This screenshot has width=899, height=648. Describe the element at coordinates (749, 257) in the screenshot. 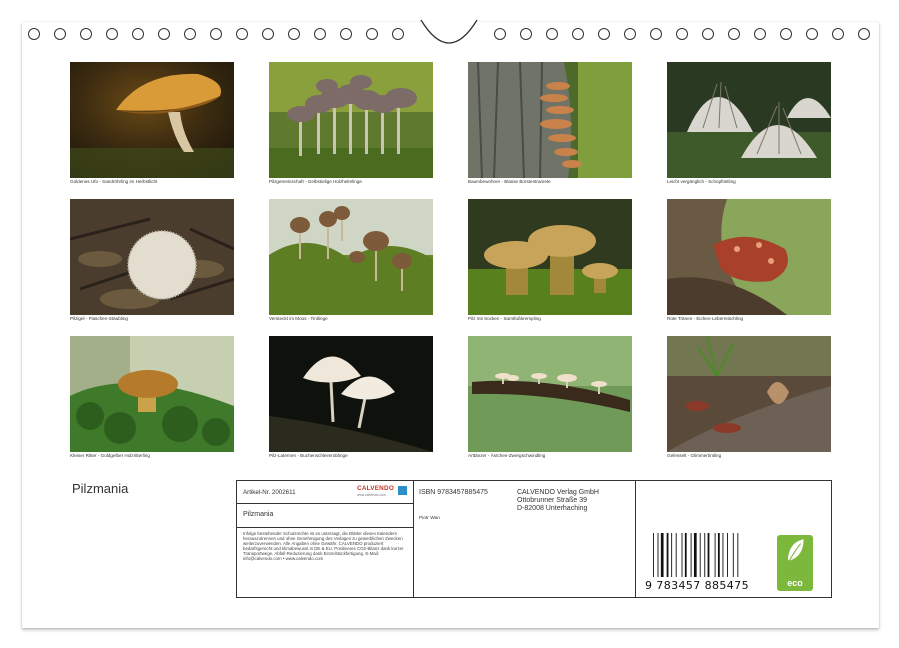

I see `photo-rote-traenen` at that location.